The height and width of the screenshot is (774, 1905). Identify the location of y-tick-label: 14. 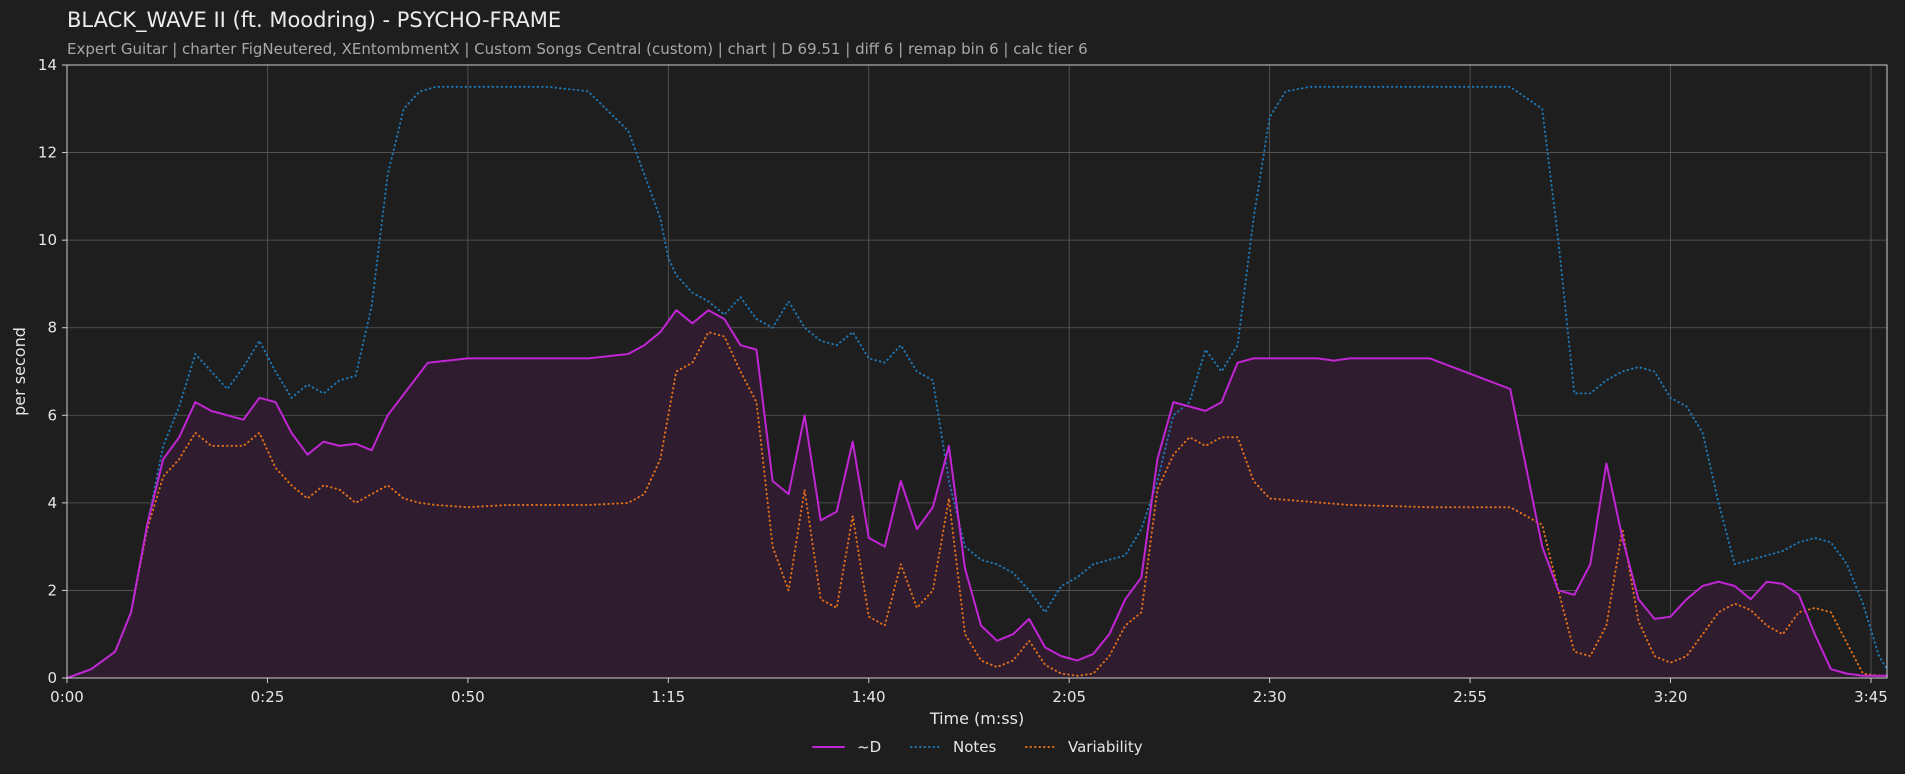
(47, 65).